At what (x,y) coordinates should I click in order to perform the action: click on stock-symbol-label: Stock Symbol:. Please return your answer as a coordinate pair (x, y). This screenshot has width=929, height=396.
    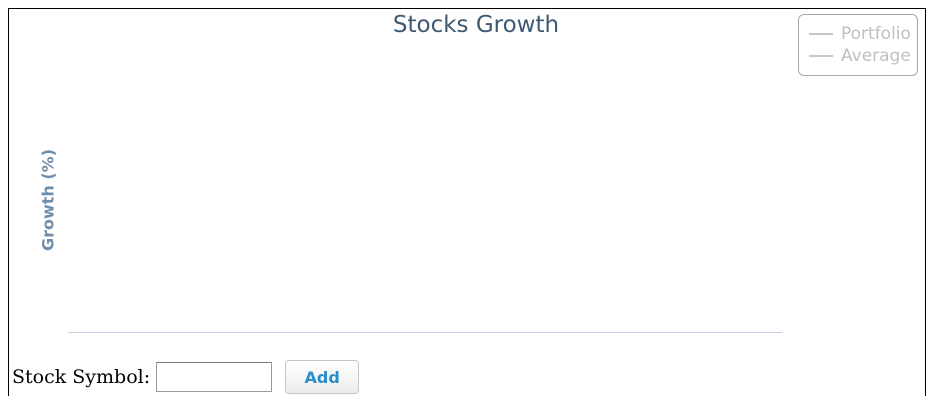
    Looking at the image, I should click on (81, 377).